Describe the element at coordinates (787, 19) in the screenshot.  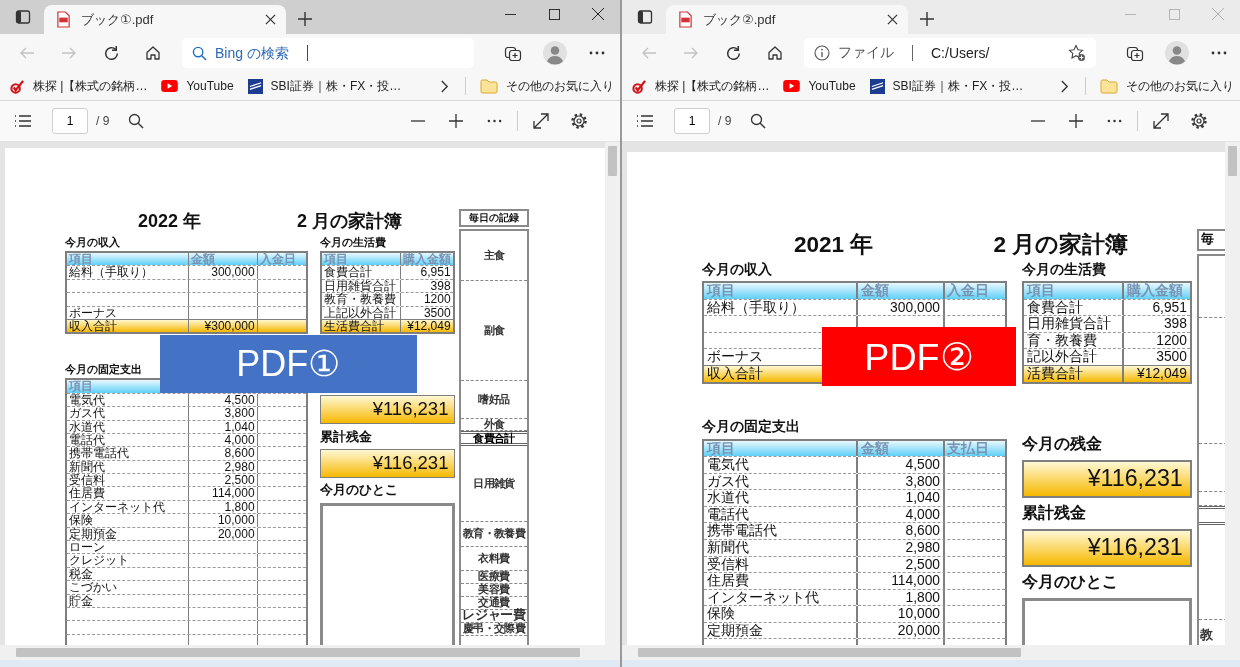
I see `browser-tab: ブック②.pdf` at that location.